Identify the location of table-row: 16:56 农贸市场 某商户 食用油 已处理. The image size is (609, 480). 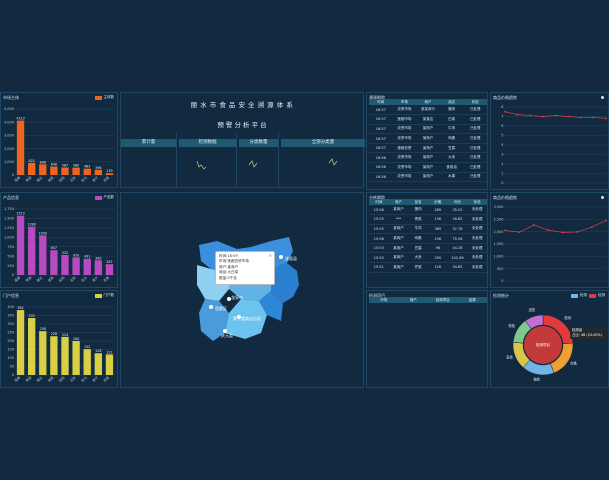
(428, 167).